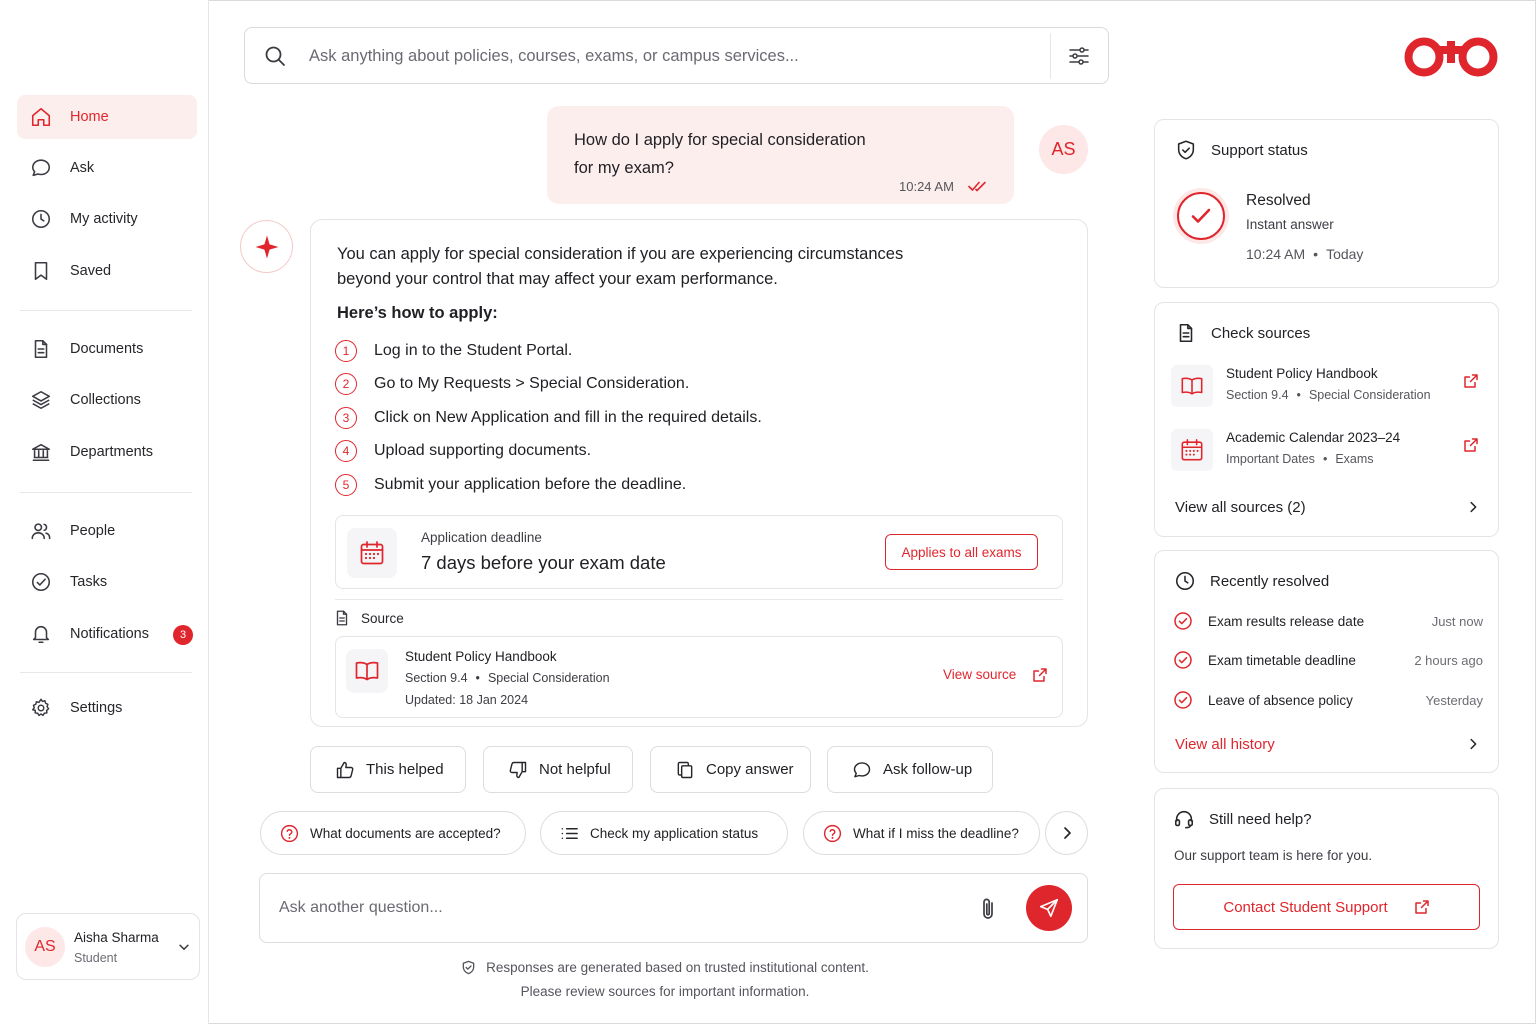 This screenshot has height=1024, width=1536. What do you see at coordinates (1049, 908) in the screenshot?
I see `send-button` at bounding box center [1049, 908].